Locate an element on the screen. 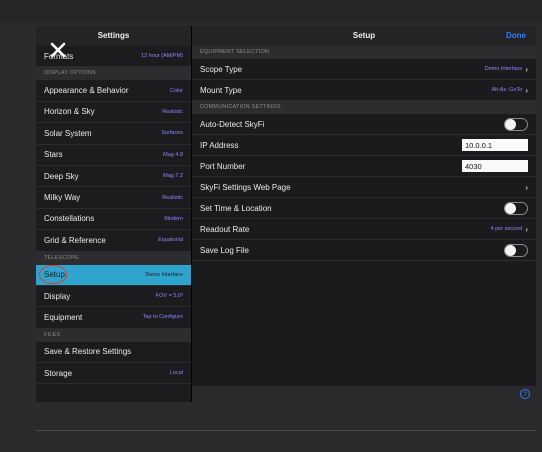  info-icon: ? is located at coordinates (525, 394).